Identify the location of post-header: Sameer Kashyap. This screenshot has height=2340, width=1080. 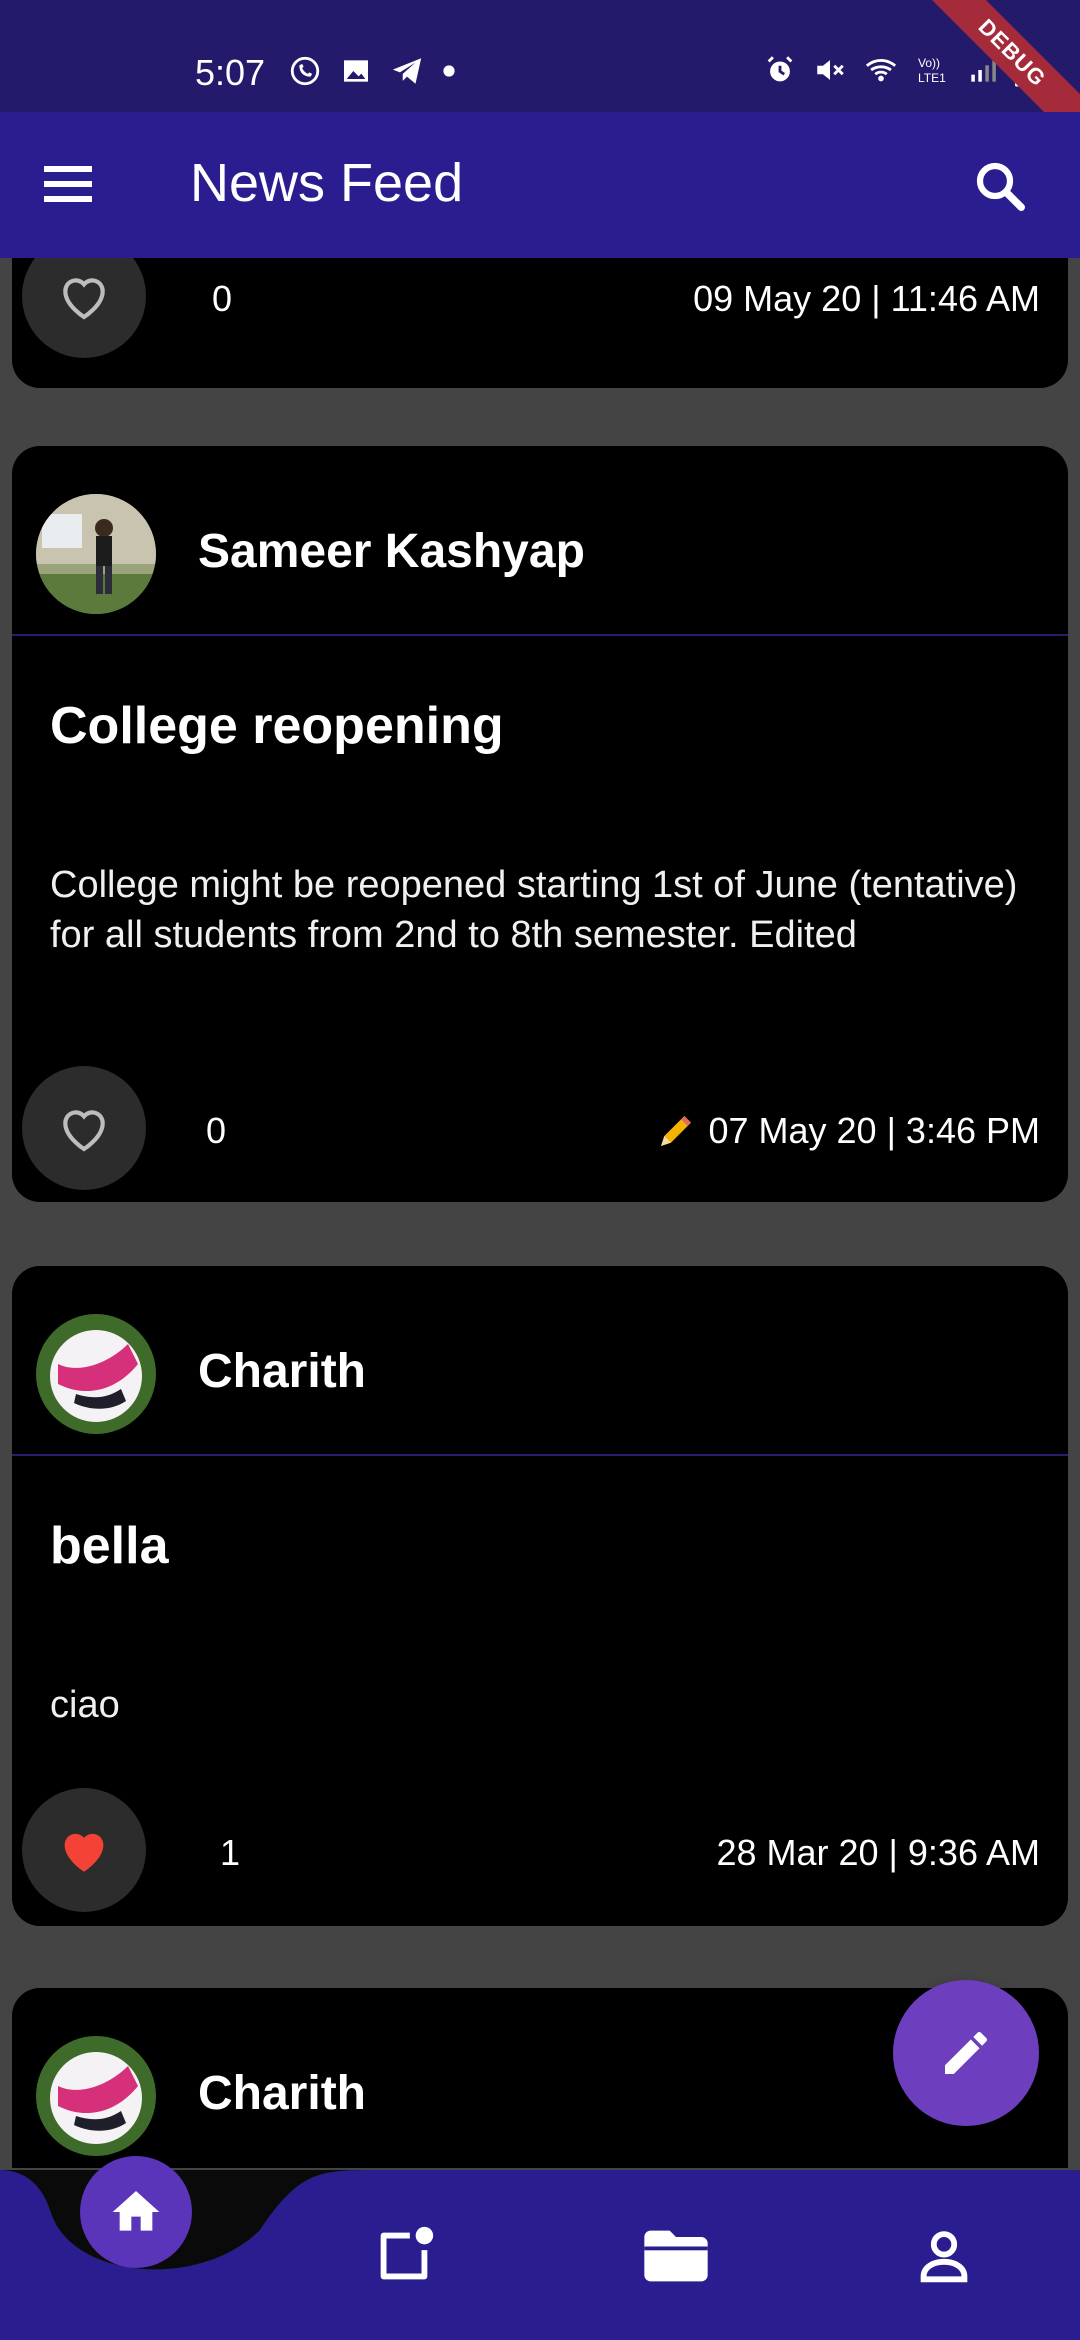
(540, 541).